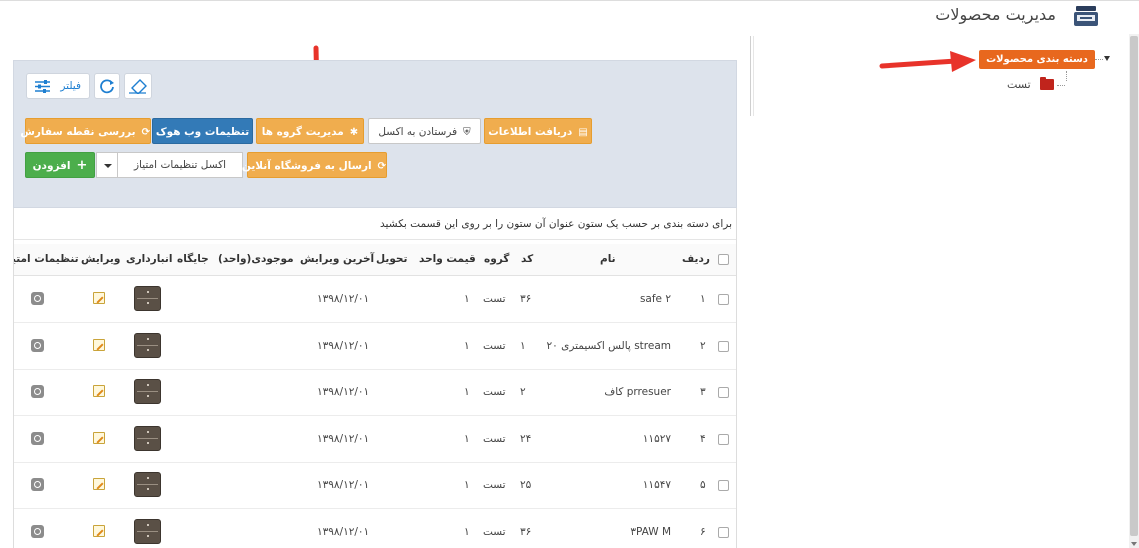 This screenshot has width=1139, height=548. I want to click on table-row: ۳ کاف prresuer ۲ تست ۱ ۱۳۹۸/۱۲/۰۱, so click(375, 393).